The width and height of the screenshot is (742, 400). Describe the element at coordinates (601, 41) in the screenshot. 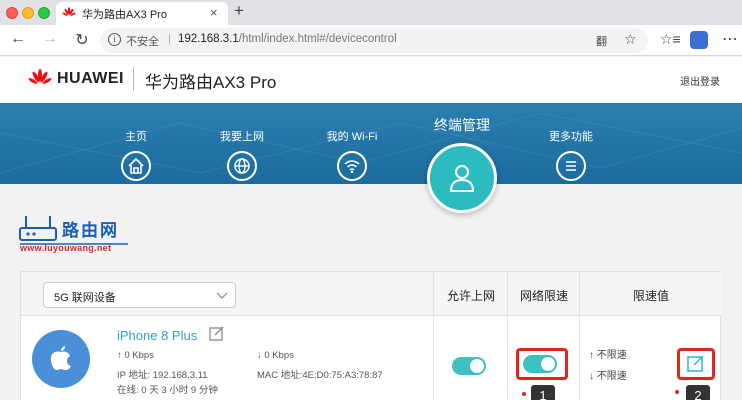

I see `translate-icon: 翻` at that location.